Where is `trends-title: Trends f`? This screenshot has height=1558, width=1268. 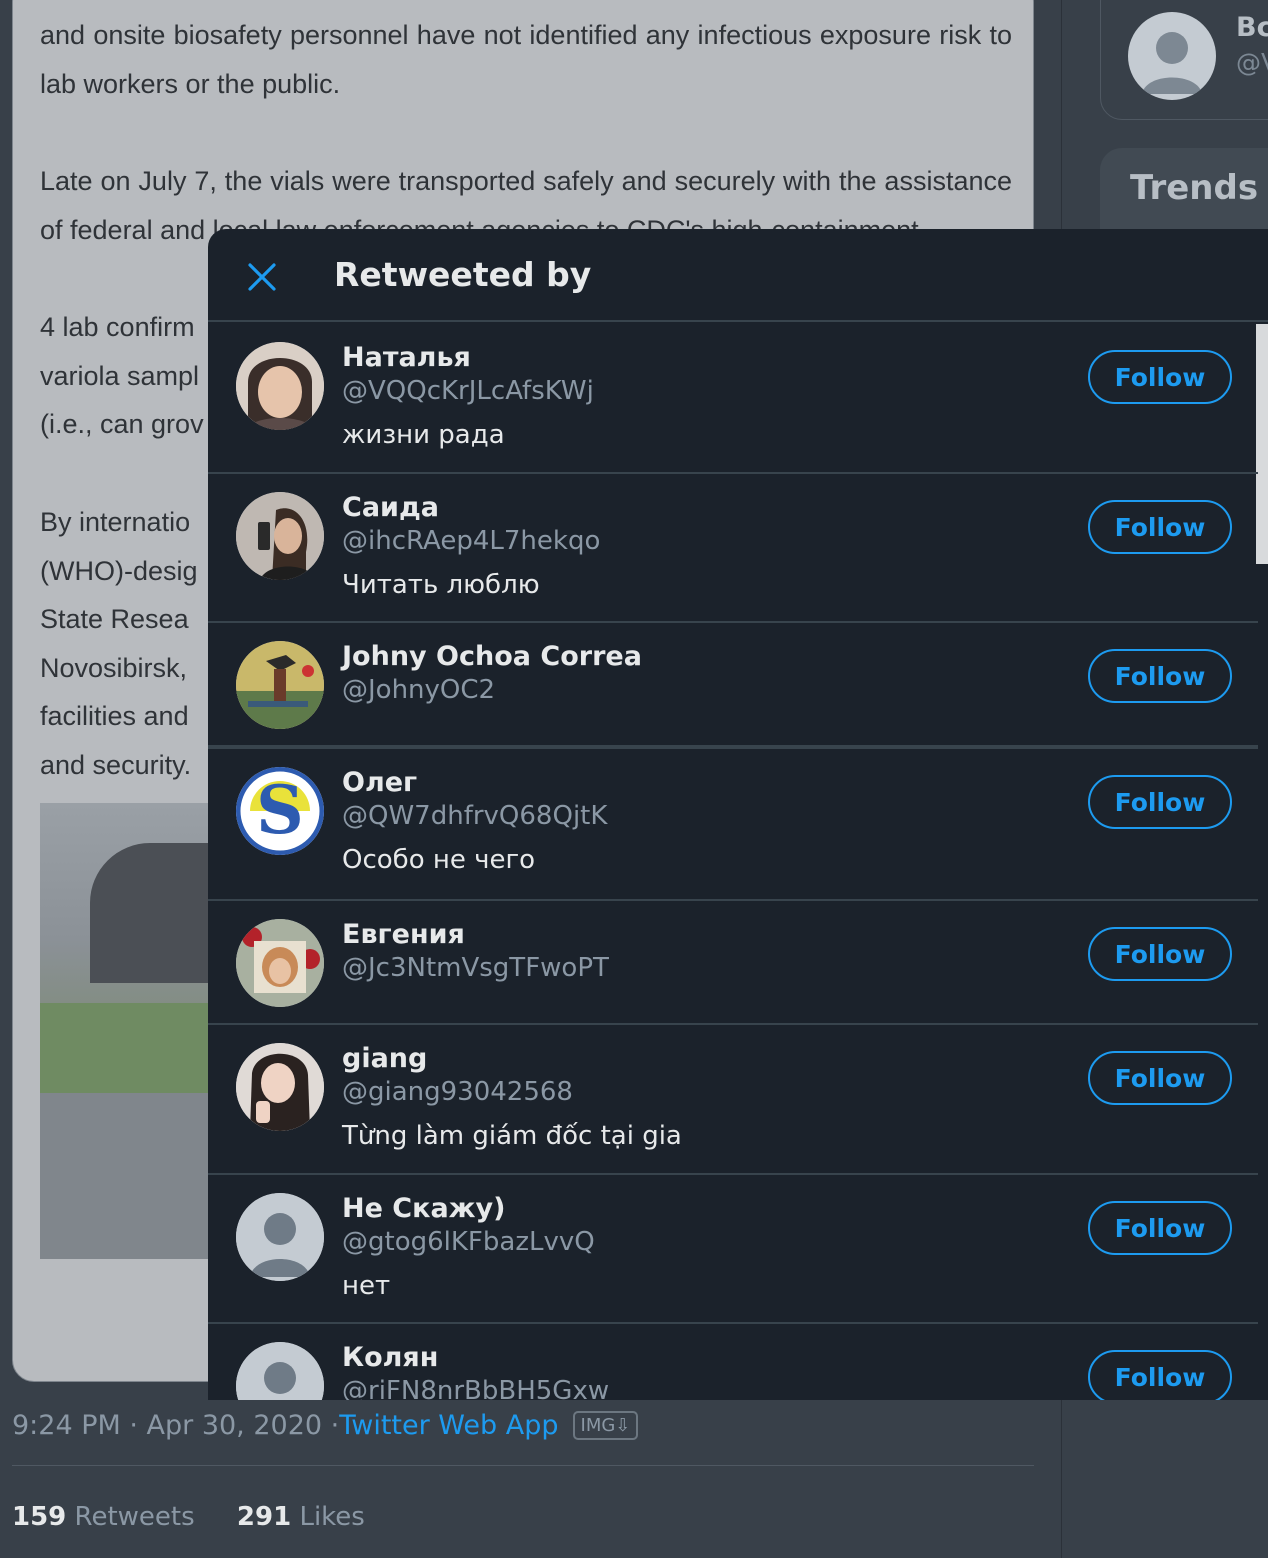
trends-title: Trends f is located at coordinates (1199, 188).